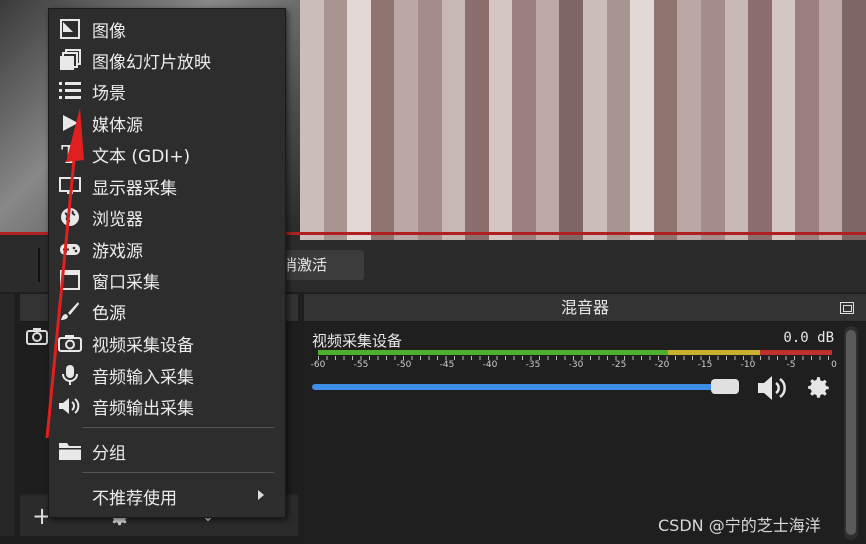  I want to click on meter-scale-label: -30, so click(576, 365).